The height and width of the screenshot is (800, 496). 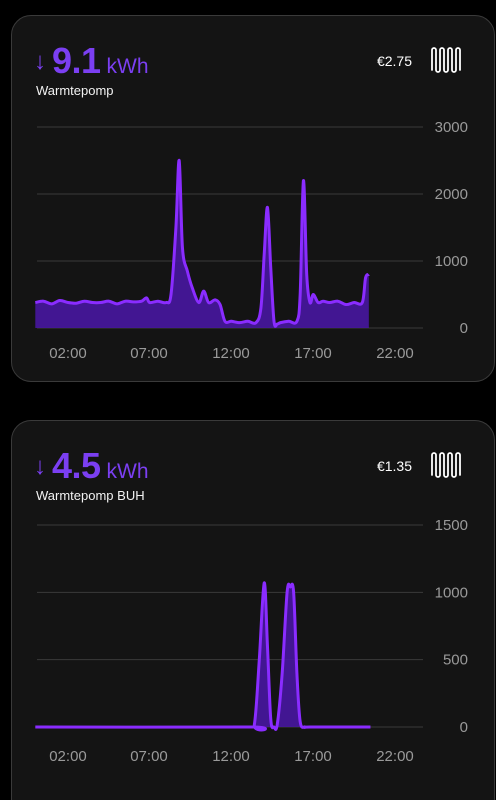 I want to click on y-tick-label: 3000, so click(x=451, y=127).